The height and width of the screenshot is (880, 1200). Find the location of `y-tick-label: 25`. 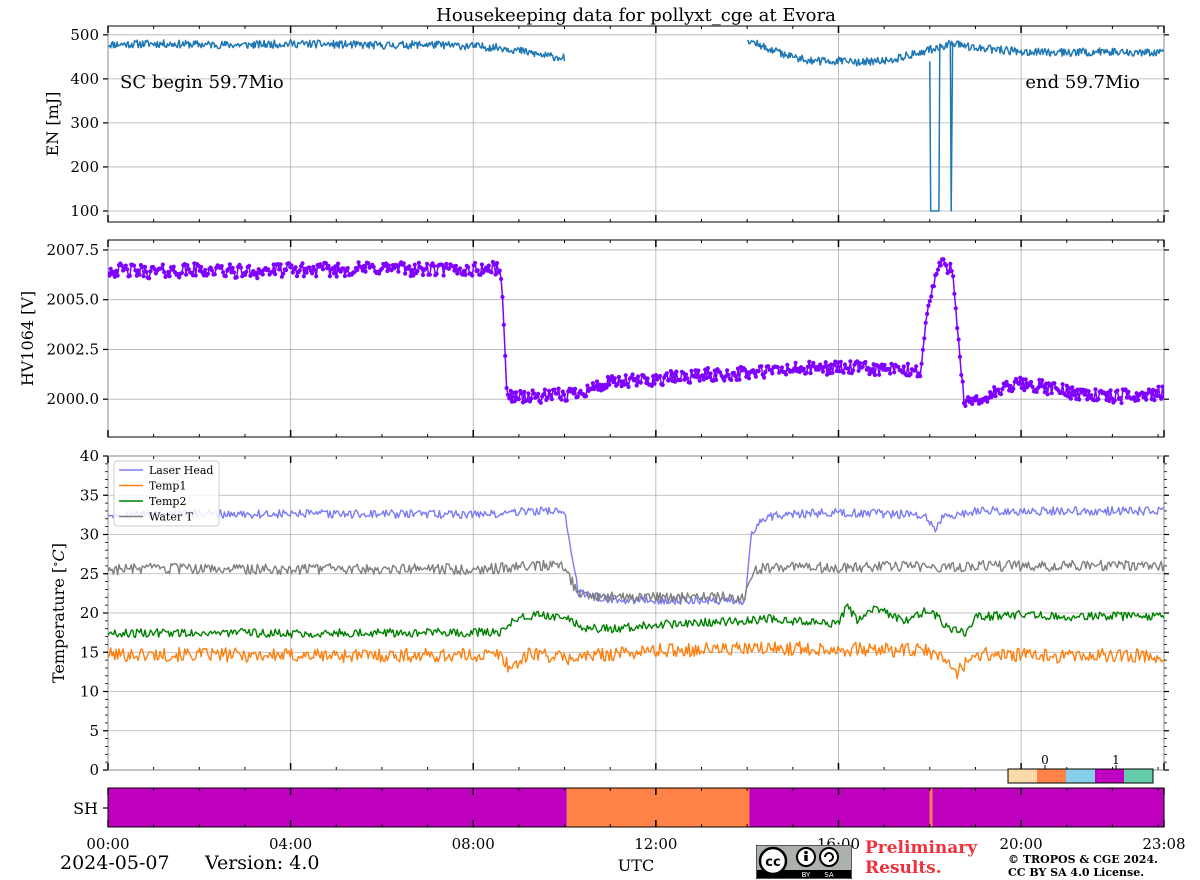

y-tick-label: 25 is located at coordinates (89, 574).